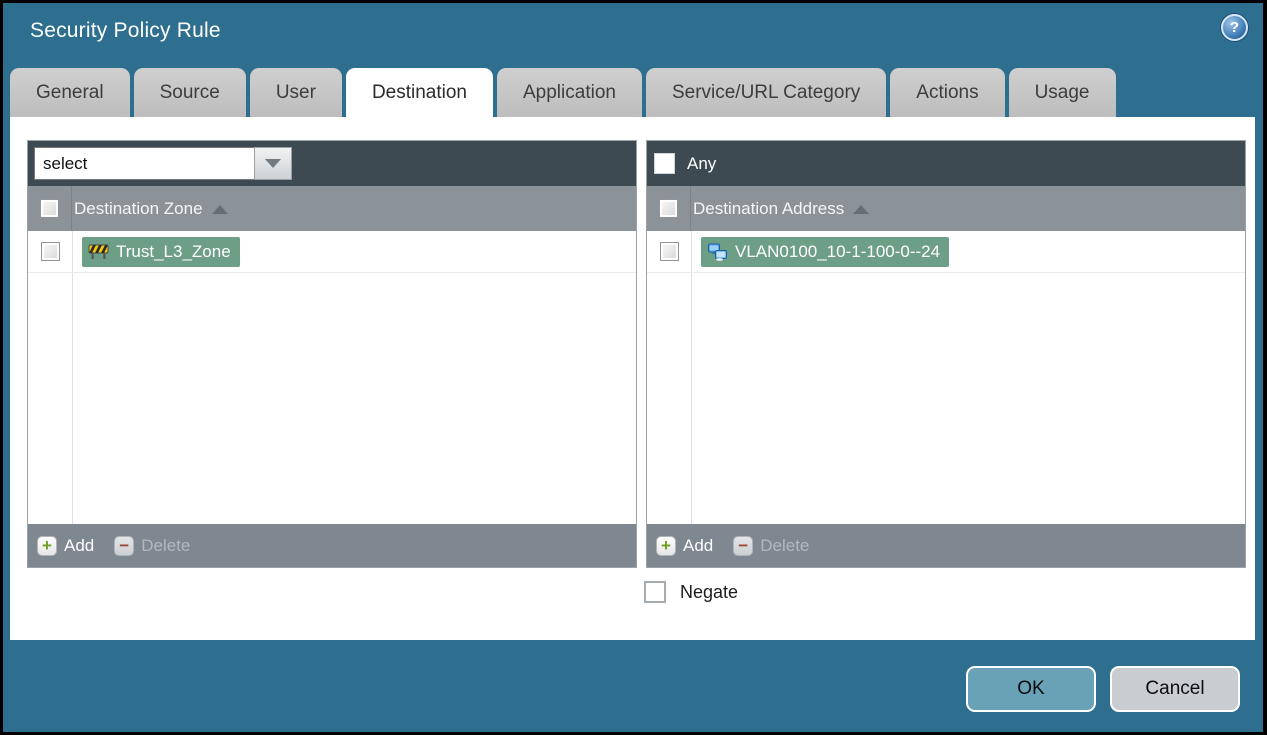 The image size is (1267, 735). I want to click on cancel-button: Cancel, so click(1175, 689).